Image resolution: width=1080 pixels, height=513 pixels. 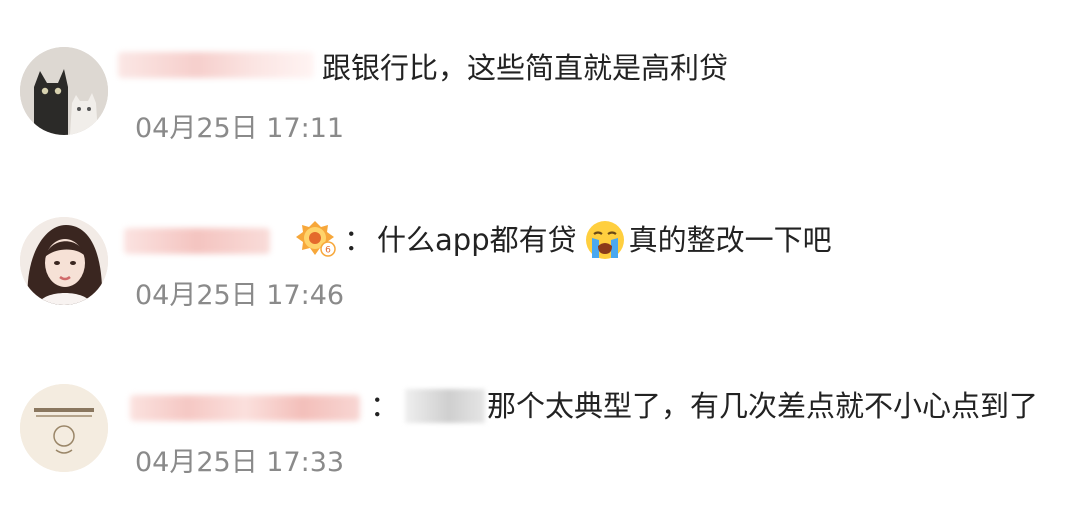 I want to click on seal-avatar-icon, so click(x=64, y=428).